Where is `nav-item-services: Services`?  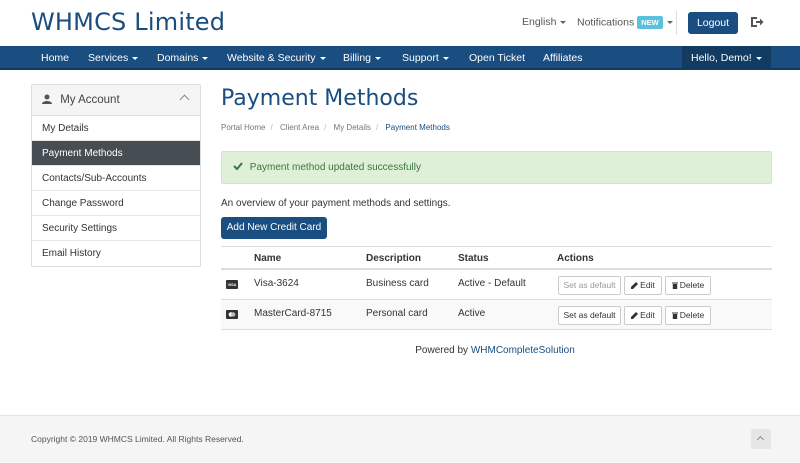
nav-item-services: Services is located at coordinates (113, 58).